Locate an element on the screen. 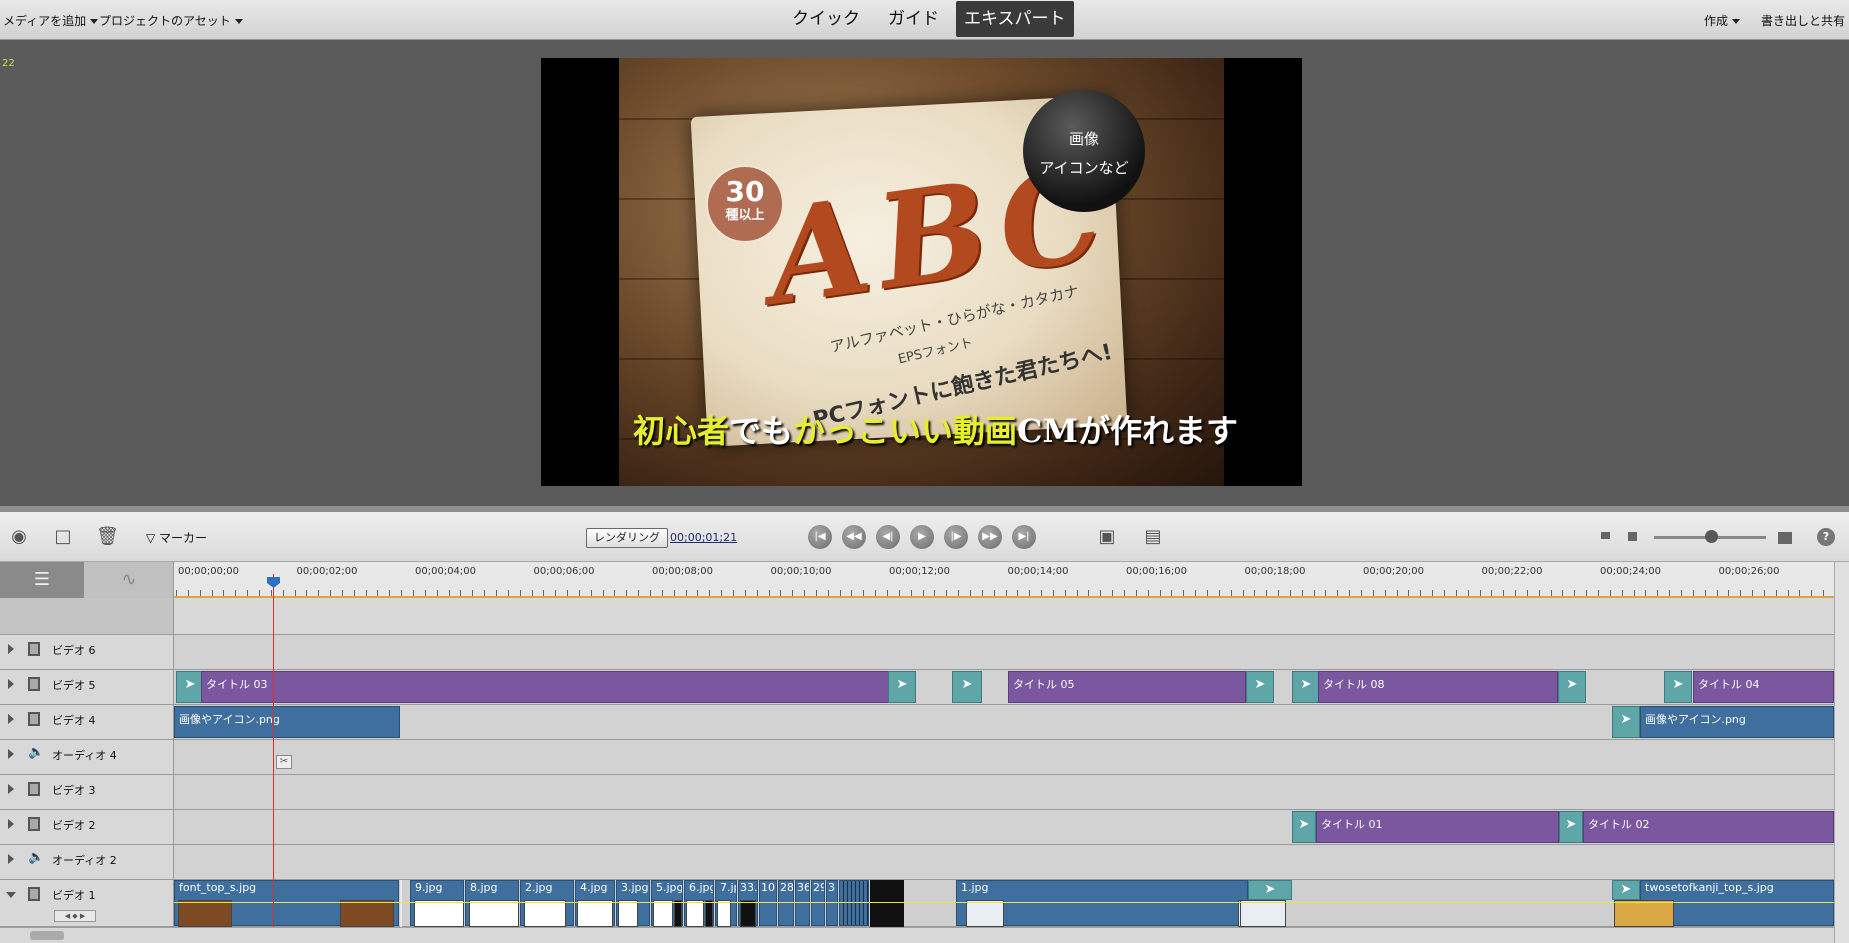  scissors-icon: ✂ is located at coordinates (284, 762).